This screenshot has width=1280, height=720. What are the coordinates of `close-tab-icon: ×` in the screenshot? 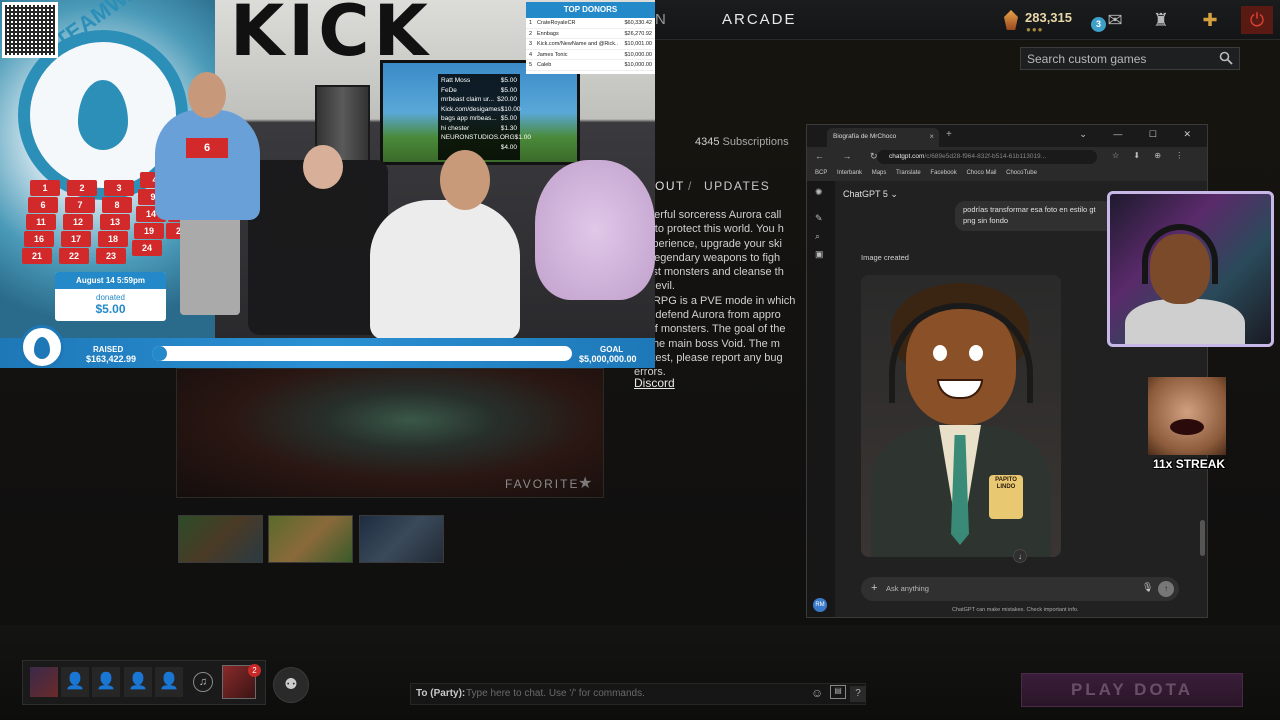 It's located at (931, 136).